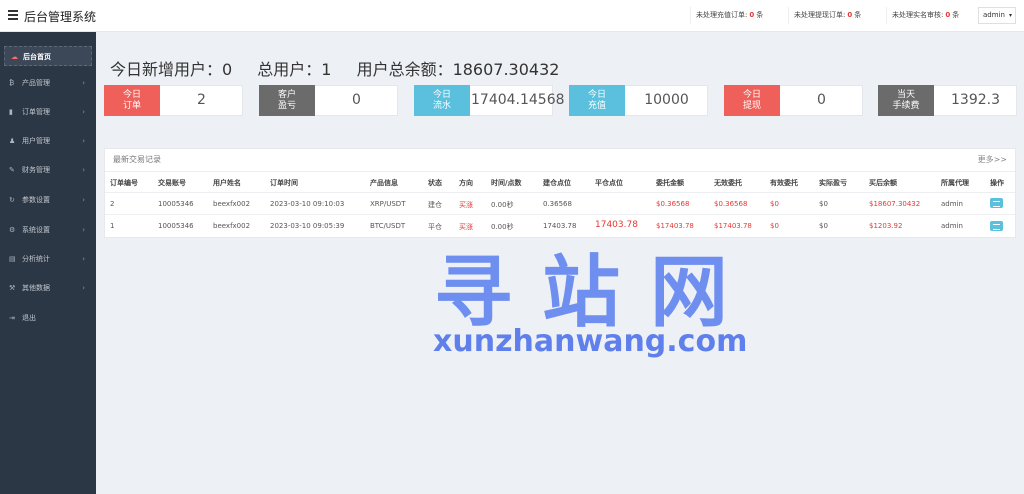 The width and height of the screenshot is (1024, 494). I want to click on stat-card-today-orders: 今日 订单 2, so click(173, 100).